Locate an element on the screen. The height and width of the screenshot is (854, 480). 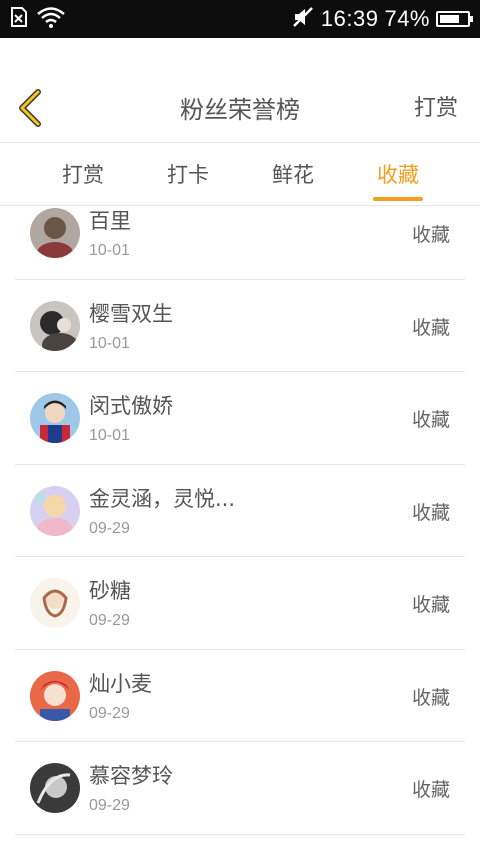
tab-checkin: 打卡 is located at coordinates (188, 174).